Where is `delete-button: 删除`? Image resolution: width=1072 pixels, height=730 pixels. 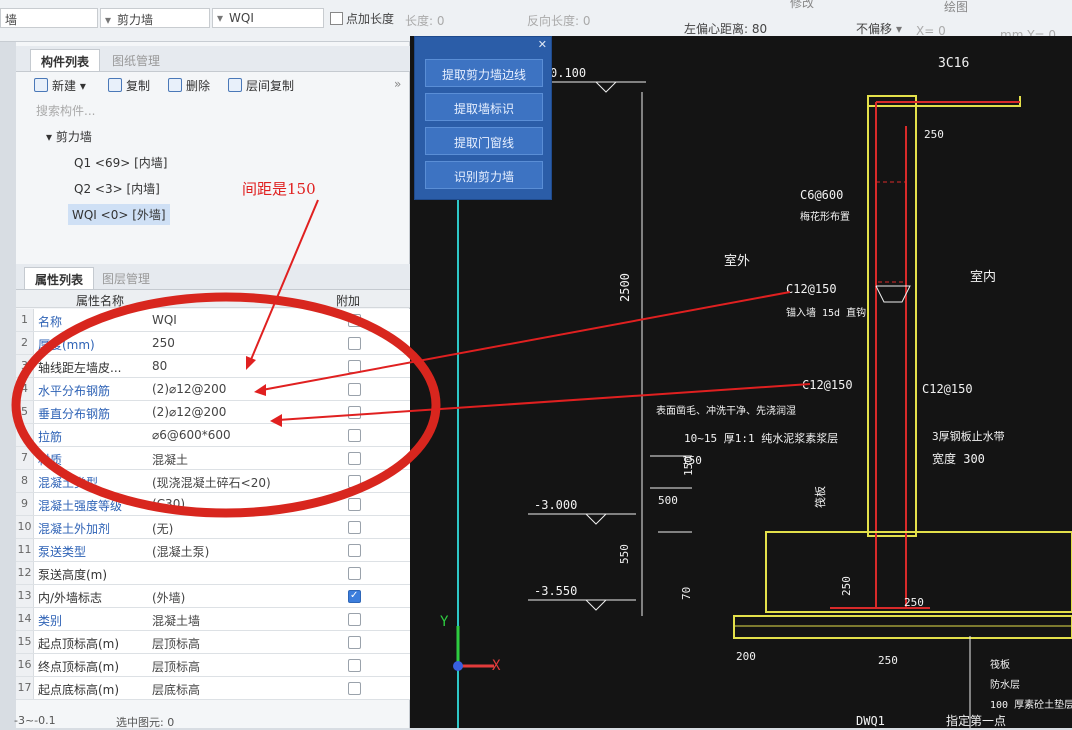
delete-button: 删除 is located at coordinates (189, 85).